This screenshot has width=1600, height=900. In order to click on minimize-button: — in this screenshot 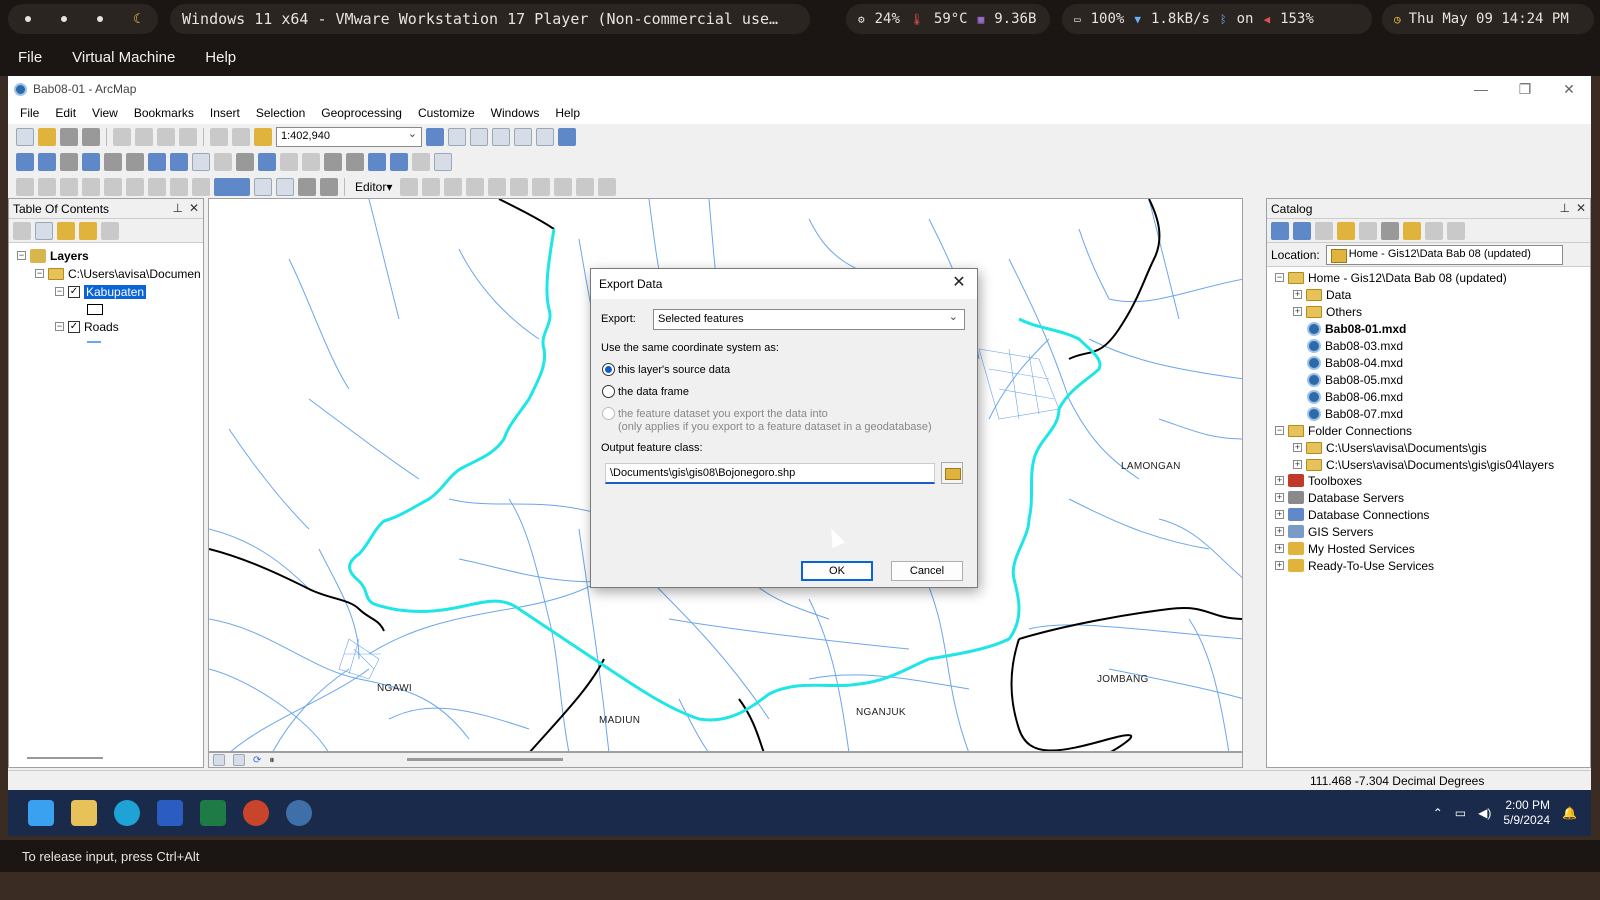, I will do `click(1481, 89)`.